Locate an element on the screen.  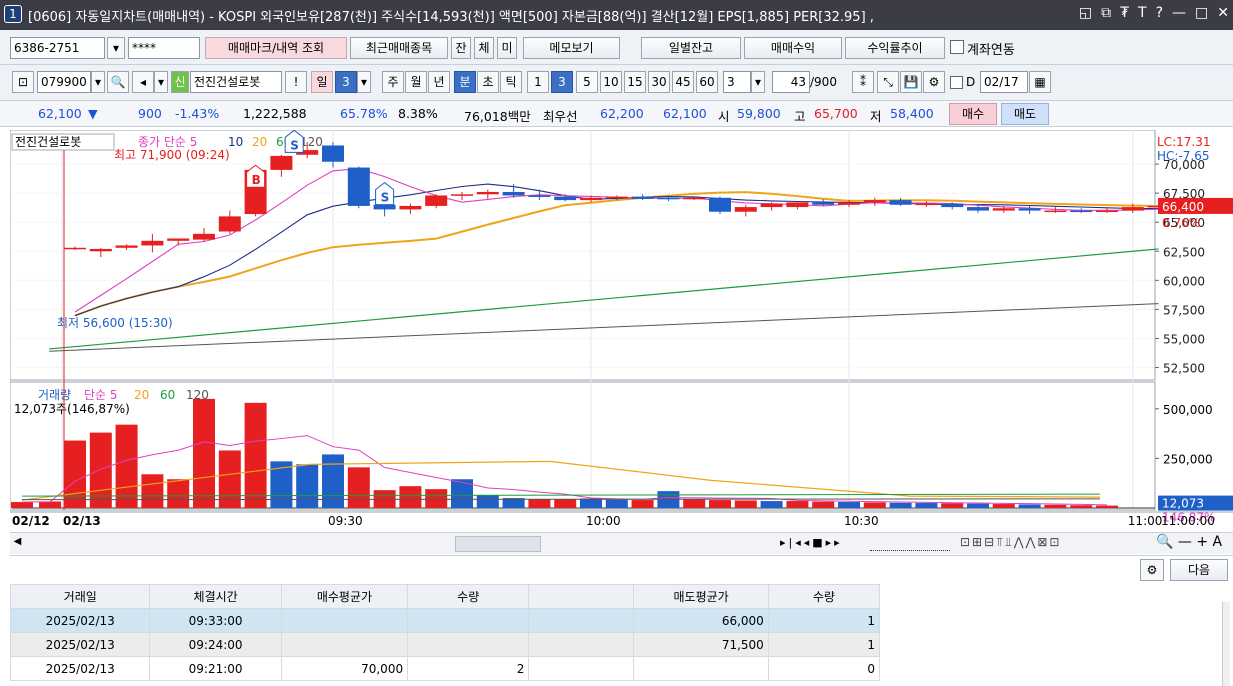
column-header: 체결시간 is located at coordinates (215, 596).